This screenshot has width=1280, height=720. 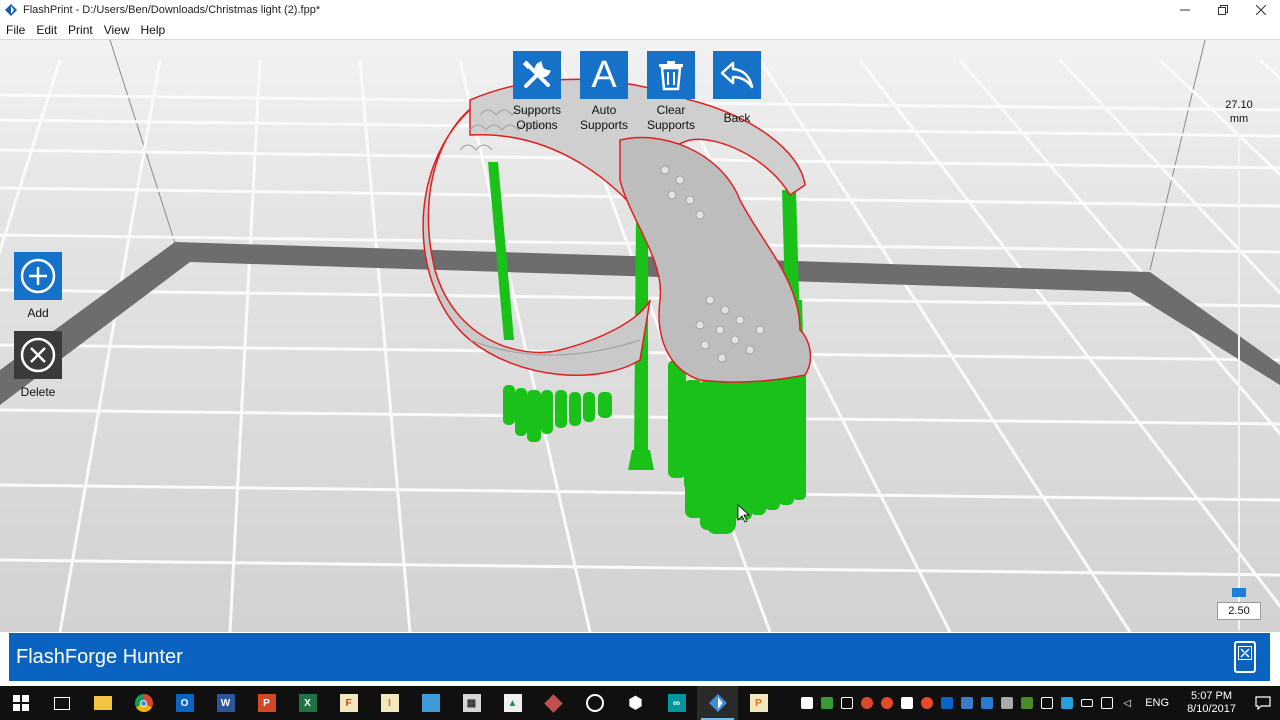 I want to click on action-center-icon, so click(x=1263, y=703).